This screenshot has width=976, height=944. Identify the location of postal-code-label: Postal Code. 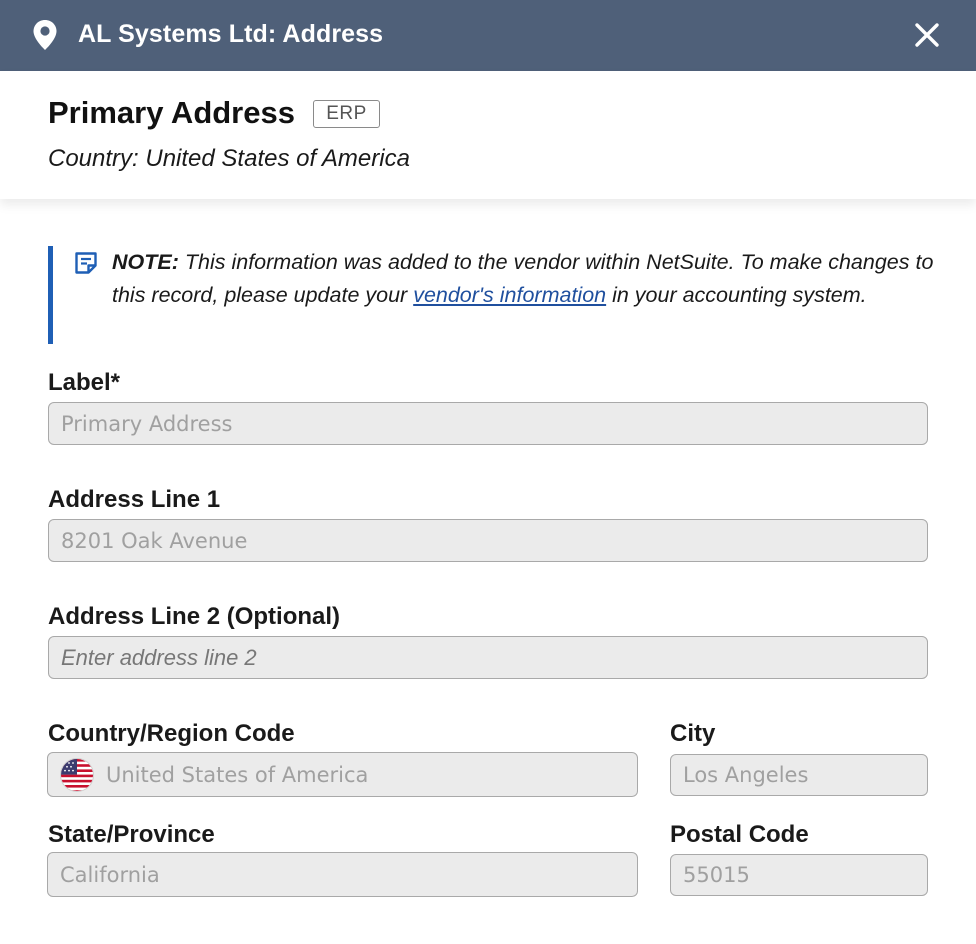
(739, 834).